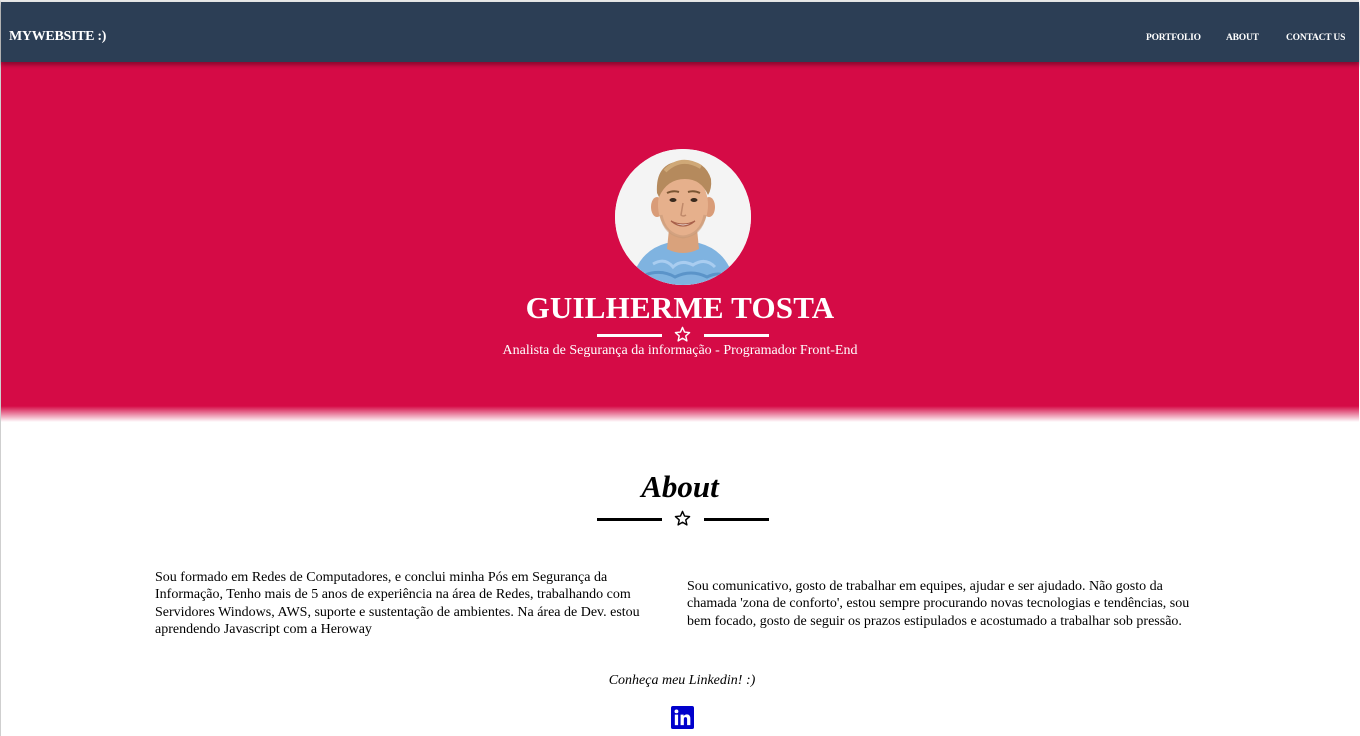 The height and width of the screenshot is (736, 1360). I want to click on linkedin-caption: Conheça meu Linkedin! :), so click(682, 680).